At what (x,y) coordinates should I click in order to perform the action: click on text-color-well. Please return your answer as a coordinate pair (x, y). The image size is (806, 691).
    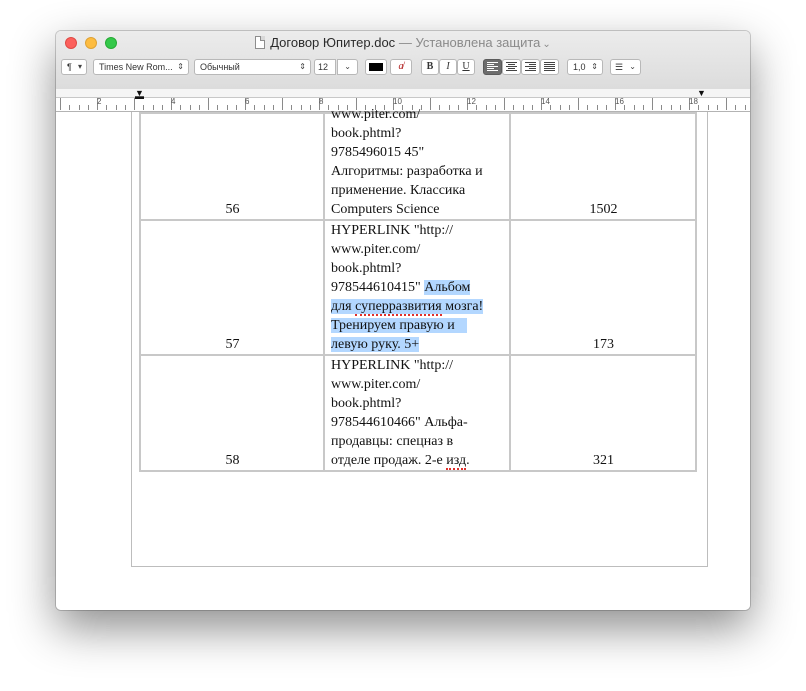
    Looking at the image, I should click on (376, 67).